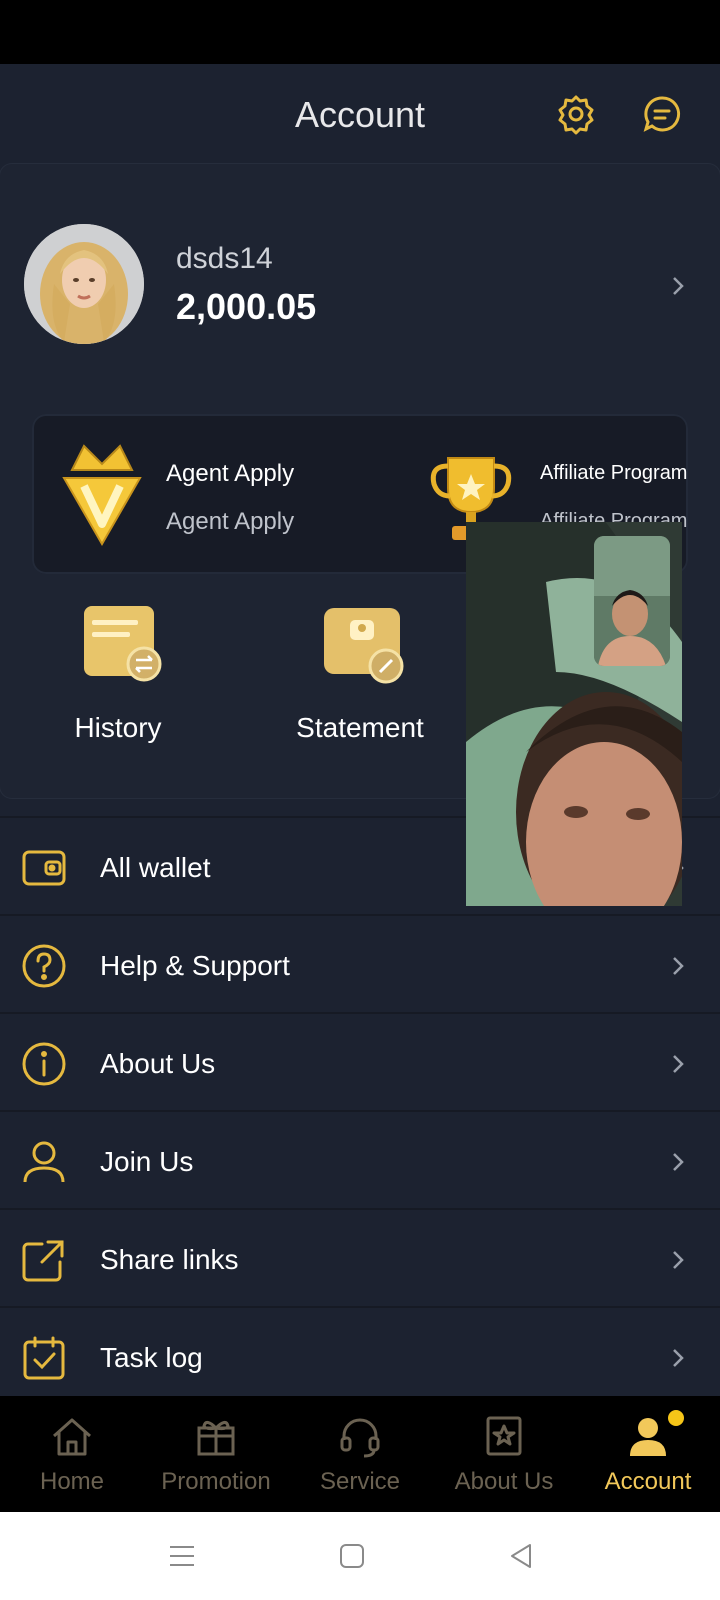  I want to click on history-button: History, so click(118, 684).